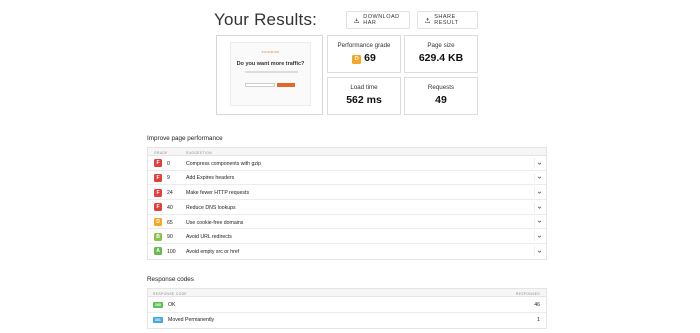  I want to click on performance-grade-value: 69, so click(370, 58).